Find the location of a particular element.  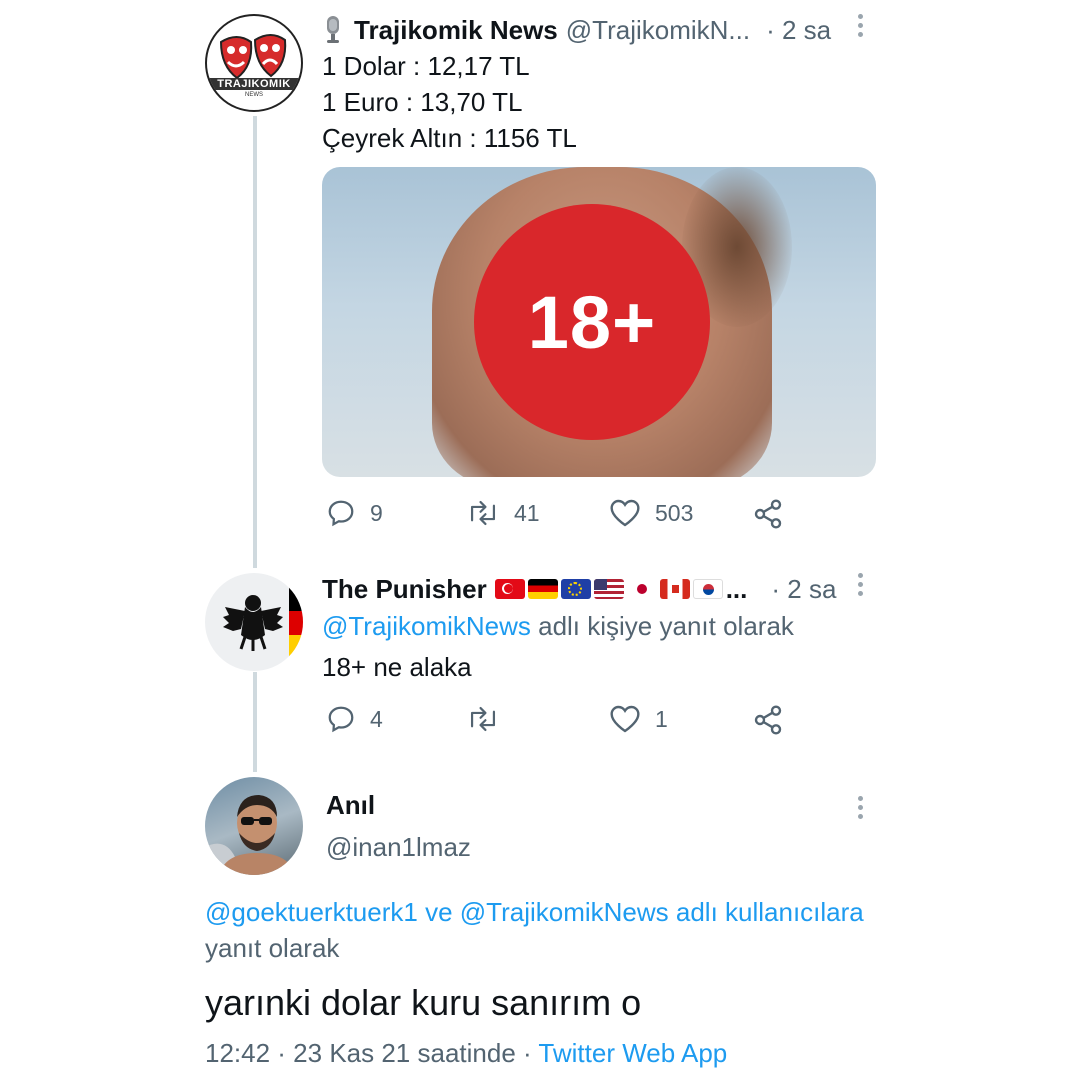

tweet-text: 18+ ne alaka is located at coordinates (397, 667).